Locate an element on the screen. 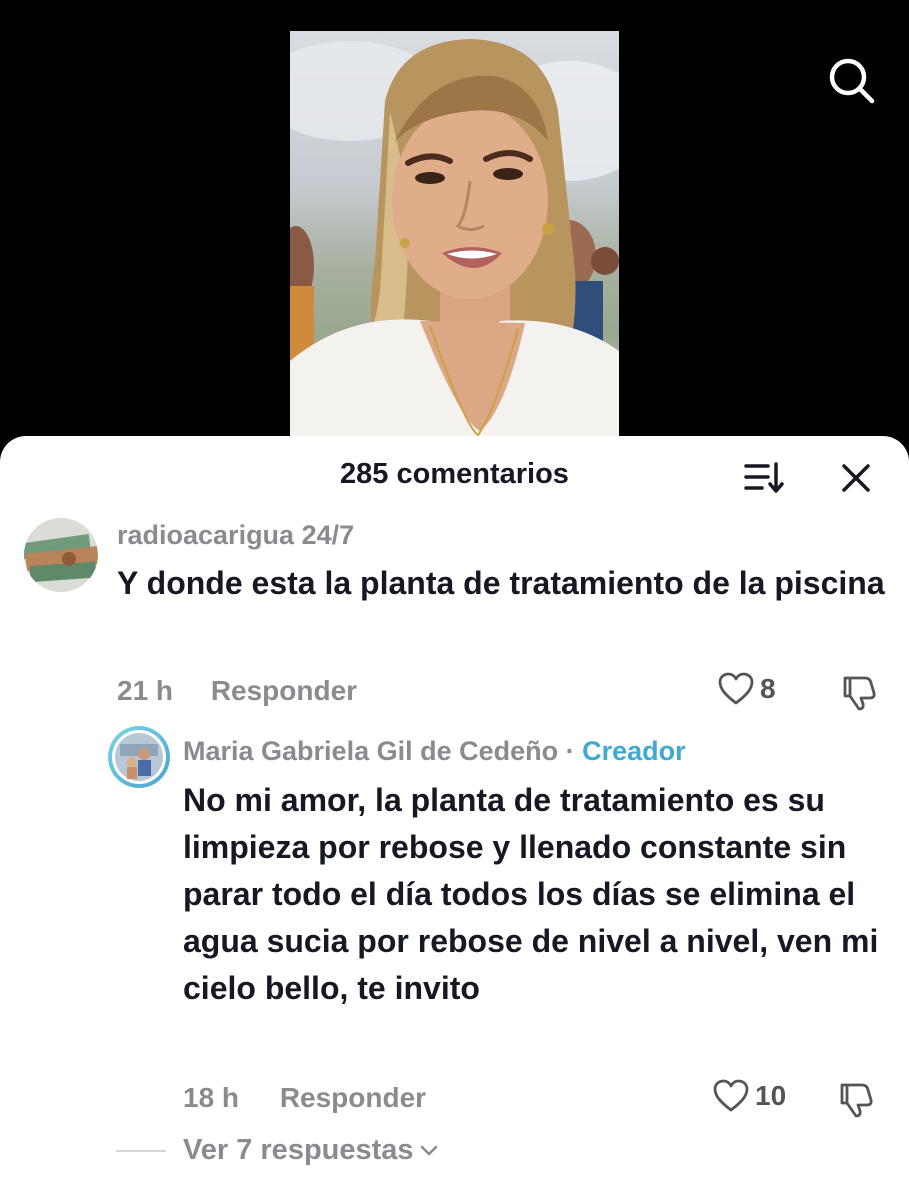 The height and width of the screenshot is (1200, 909). sort-icon is located at coordinates (764, 478).